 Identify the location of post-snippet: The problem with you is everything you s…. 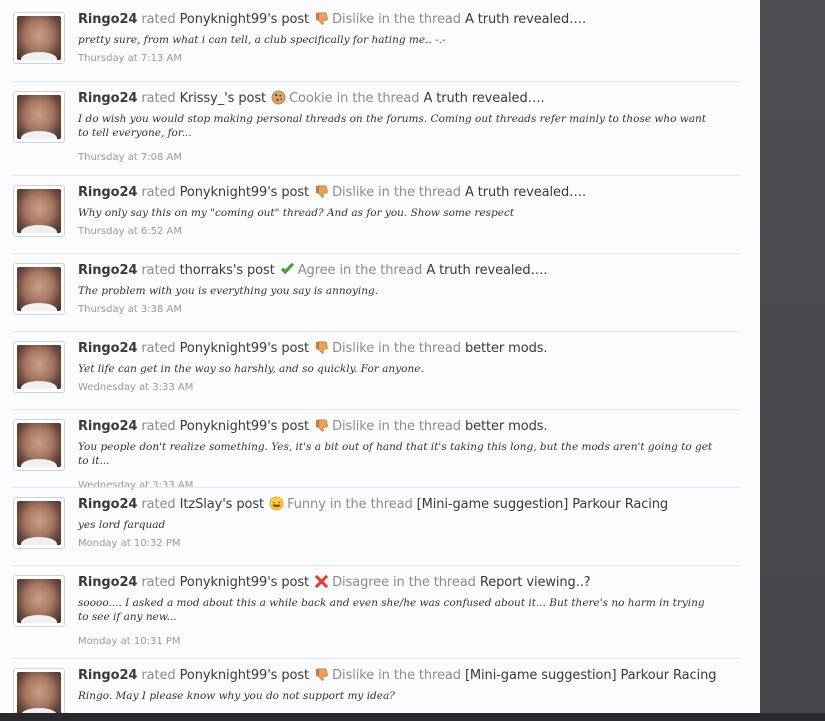
(398, 291).